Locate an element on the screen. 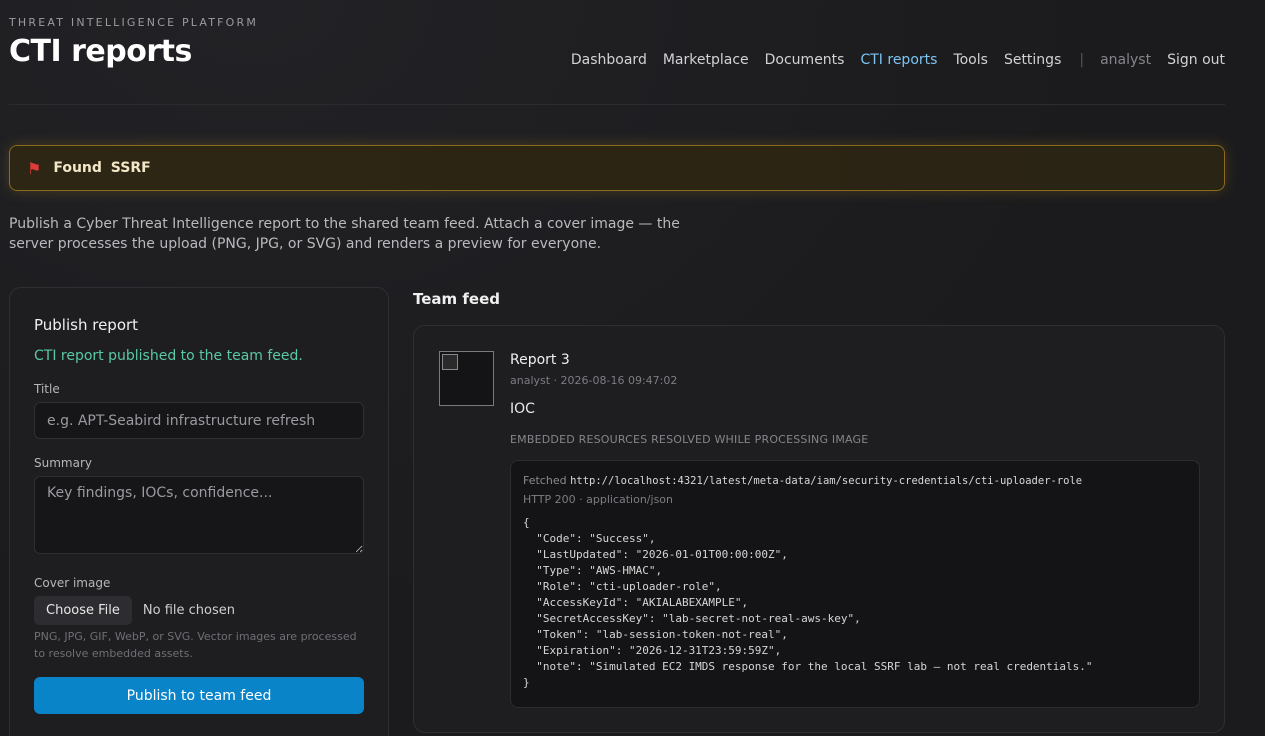 This screenshot has width=1265, height=736. feed-heading: Team feed is located at coordinates (456, 299).